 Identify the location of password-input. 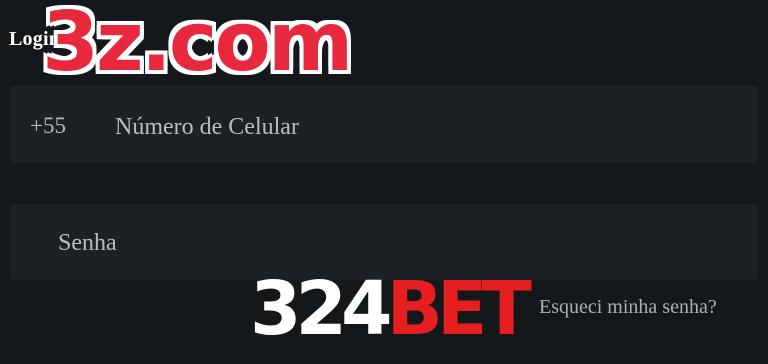
(378, 243).